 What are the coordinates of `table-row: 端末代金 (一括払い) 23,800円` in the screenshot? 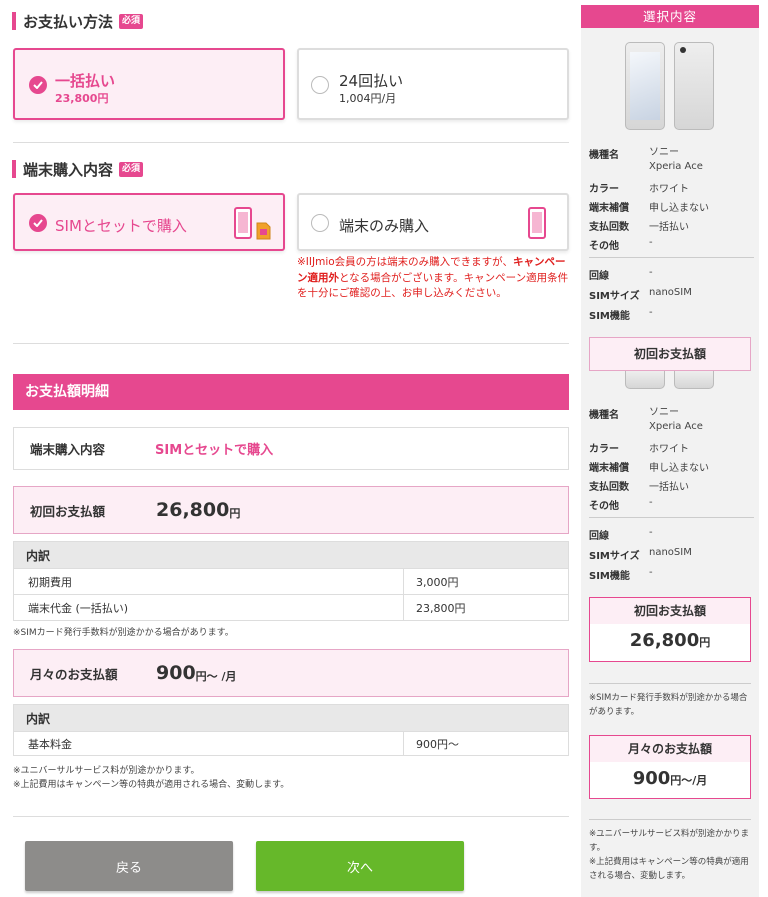 It's located at (291, 607).